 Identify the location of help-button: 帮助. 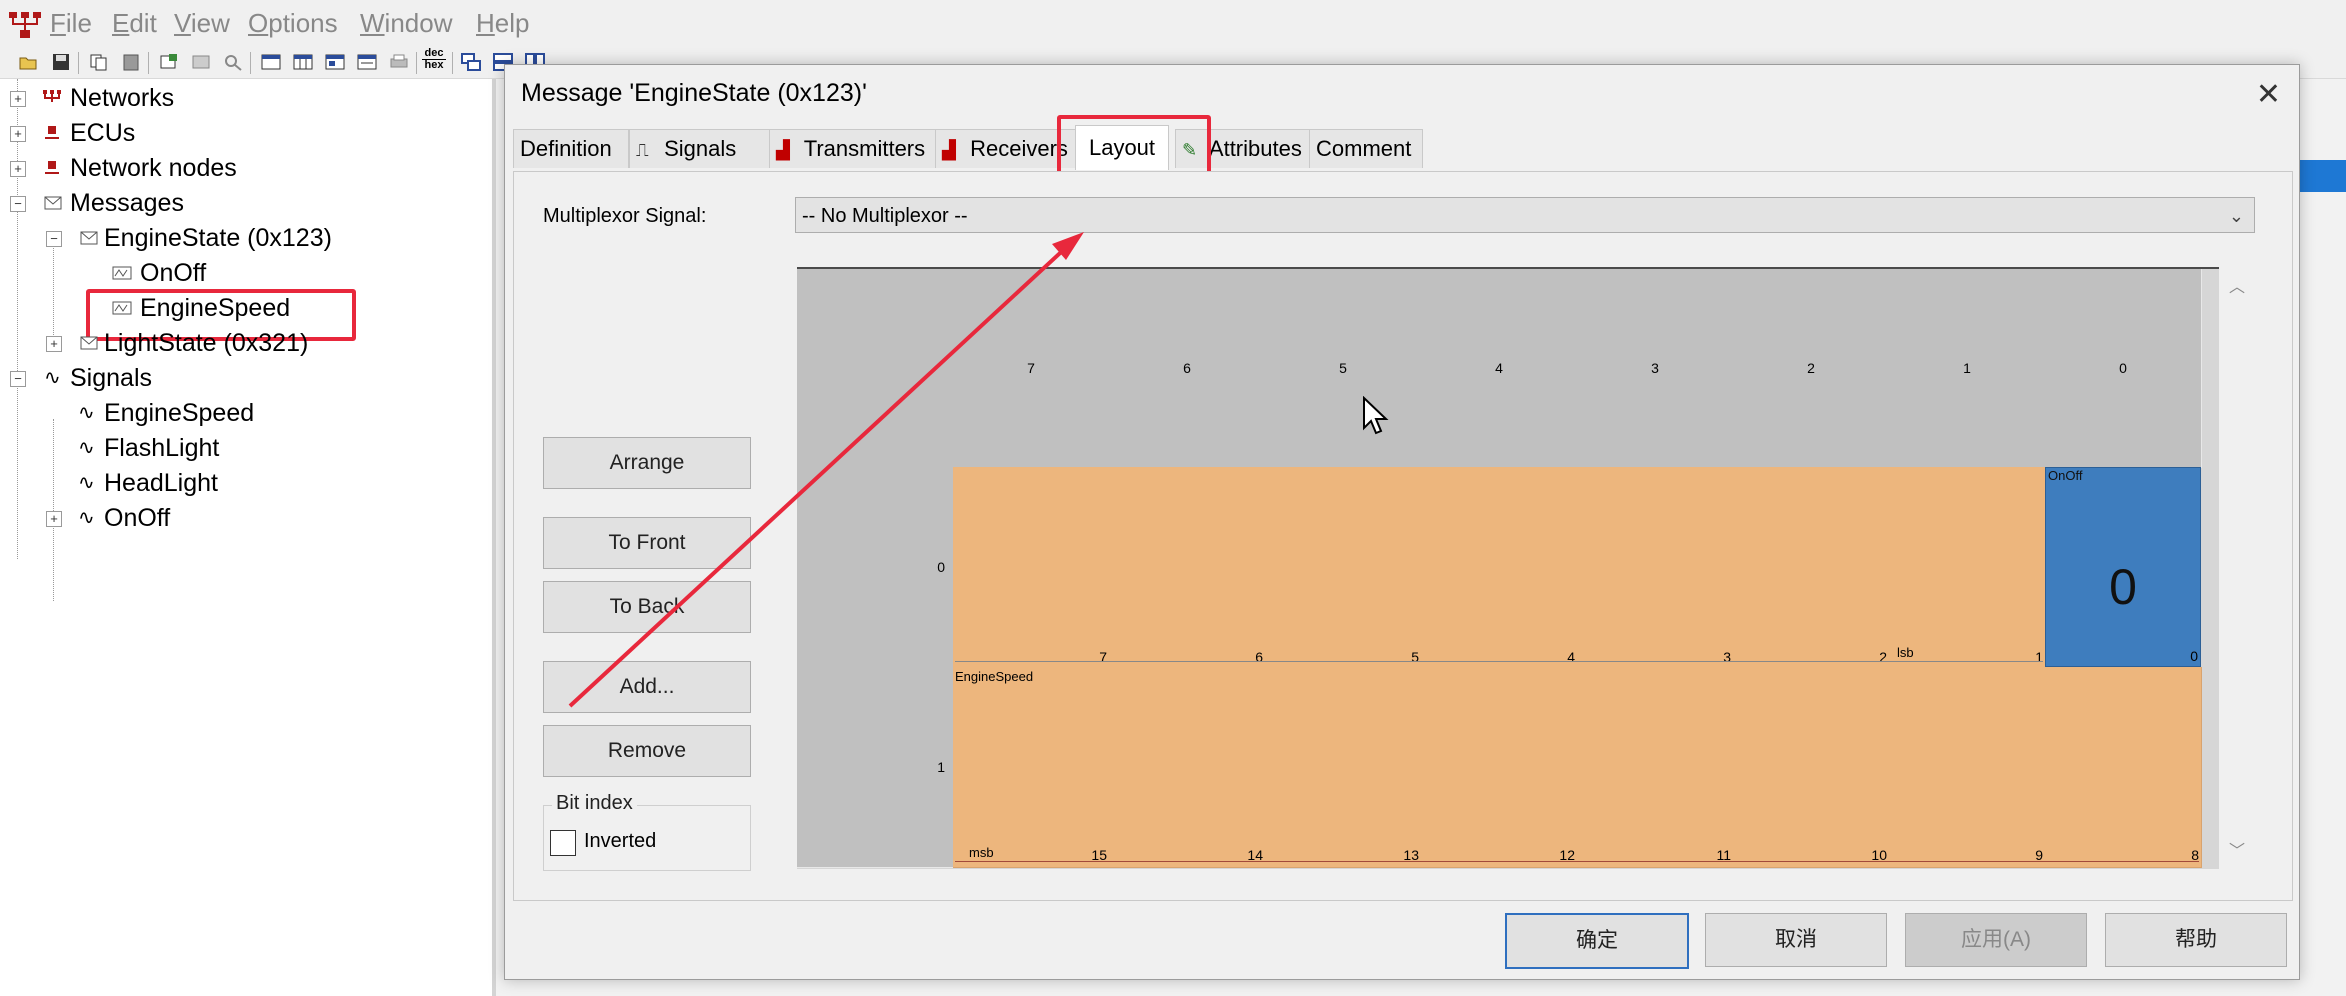
(2196, 940).